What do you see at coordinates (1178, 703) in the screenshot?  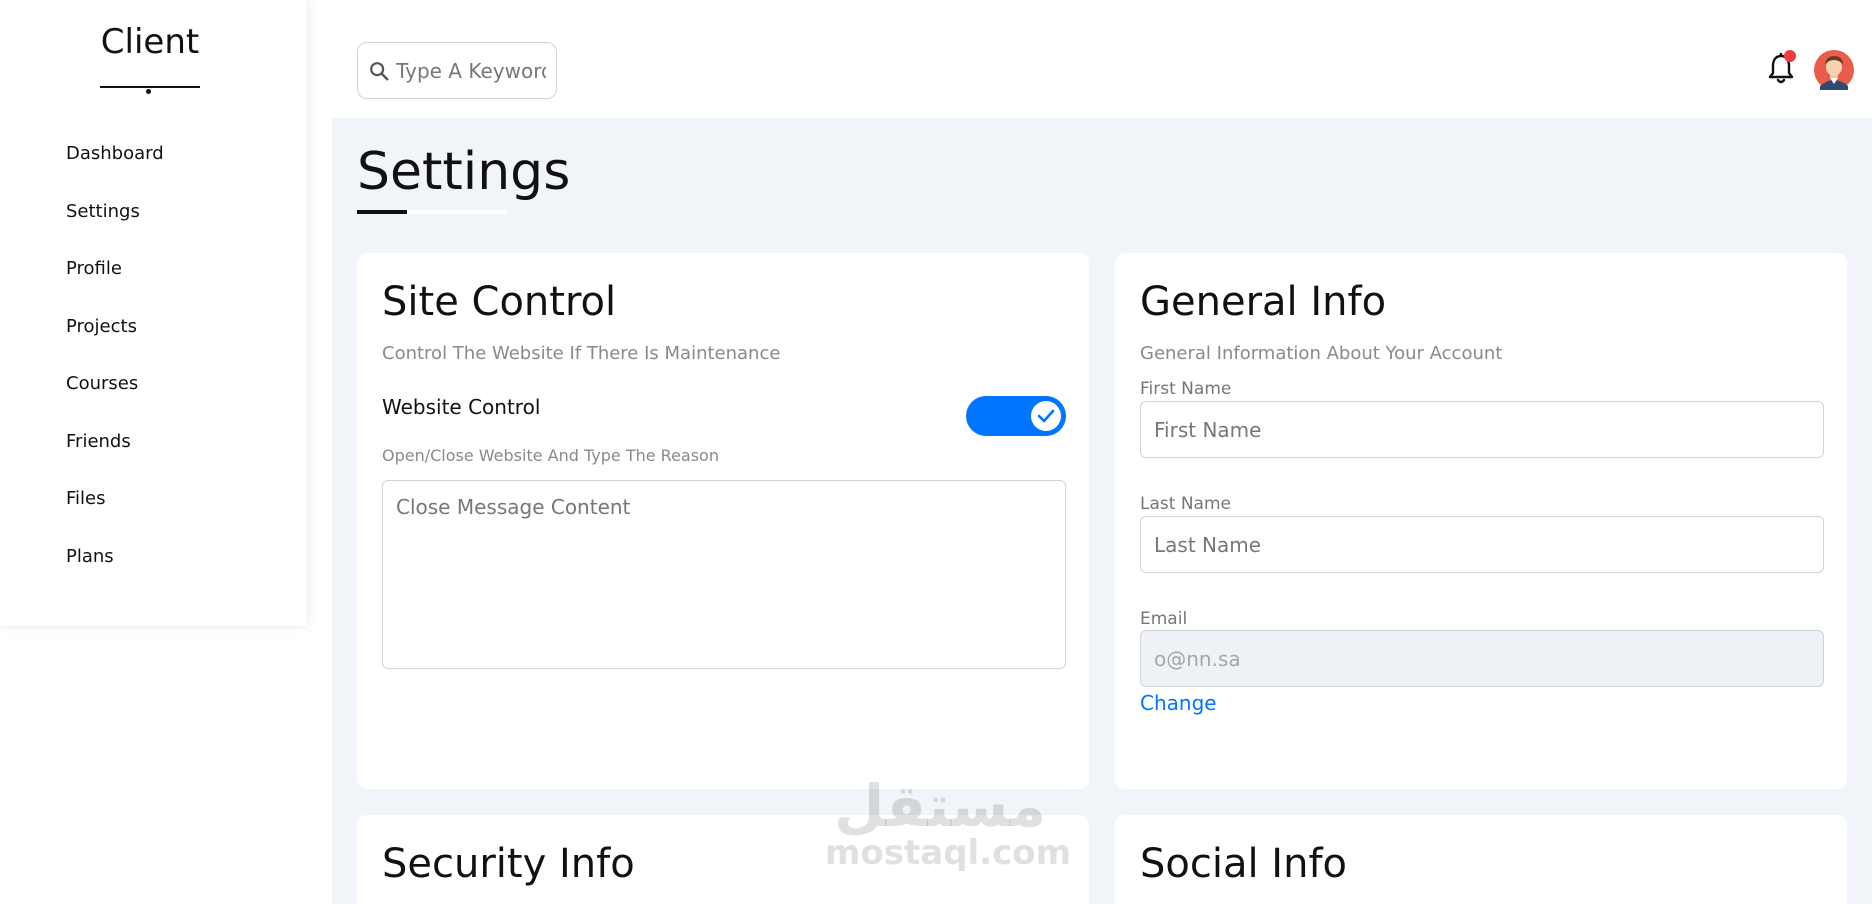 I see `change-email-link: Change` at bounding box center [1178, 703].